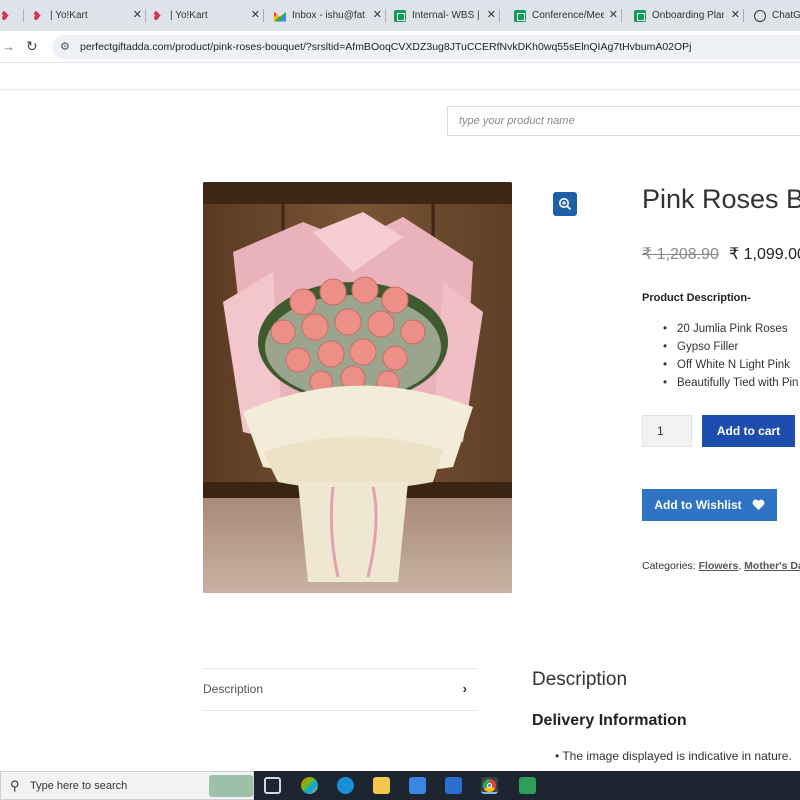 This screenshot has width=800, height=800. What do you see at coordinates (417, 785) in the screenshot?
I see `store-icon` at bounding box center [417, 785].